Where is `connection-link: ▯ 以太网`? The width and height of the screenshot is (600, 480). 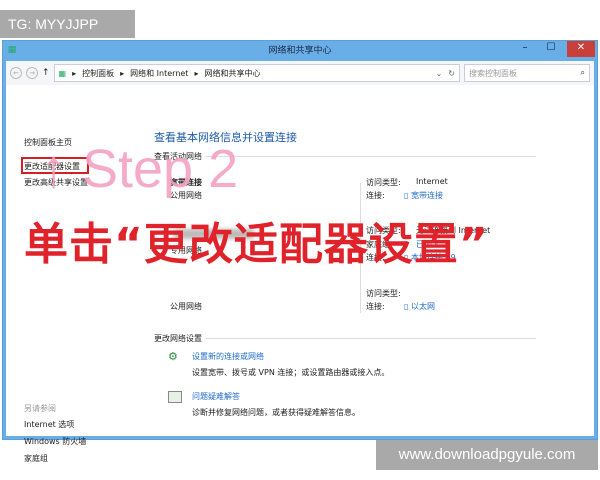
connection-link: ▯ 以太网 is located at coordinates (419, 306).